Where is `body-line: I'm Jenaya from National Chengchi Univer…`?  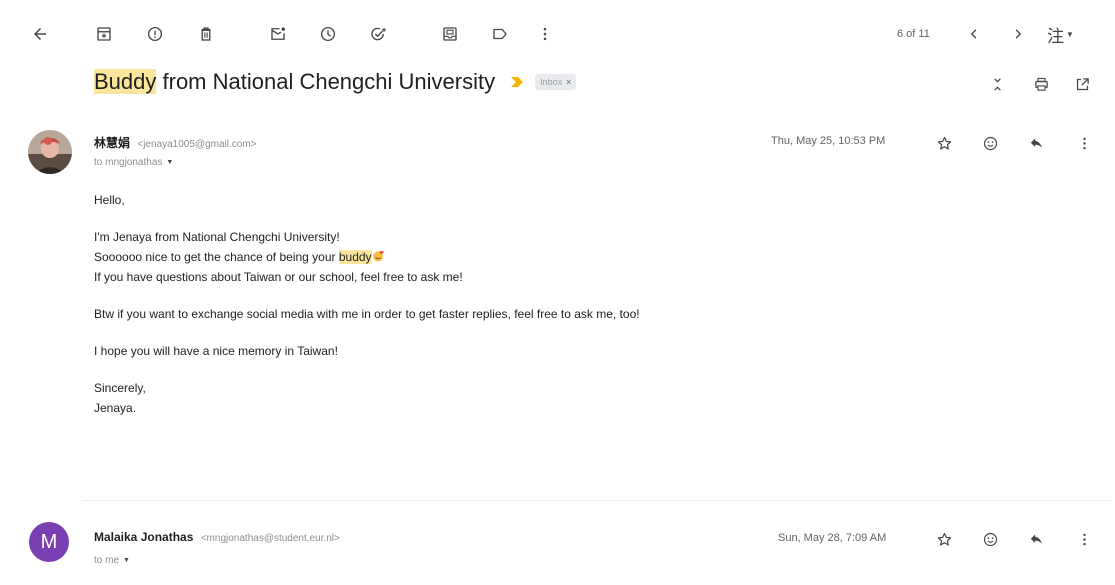 body-line: I'm Jenaya from National Chengchi Univer… is located at coordinates (217, 237).